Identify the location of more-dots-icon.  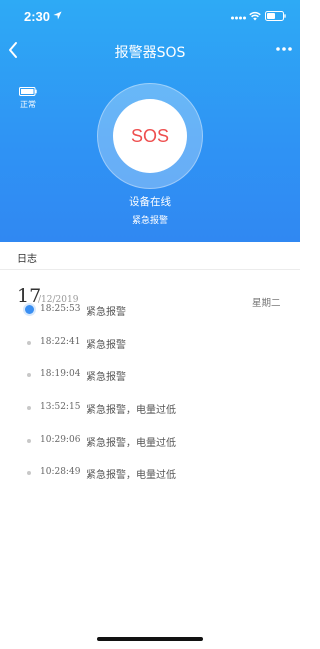
(284, 49).